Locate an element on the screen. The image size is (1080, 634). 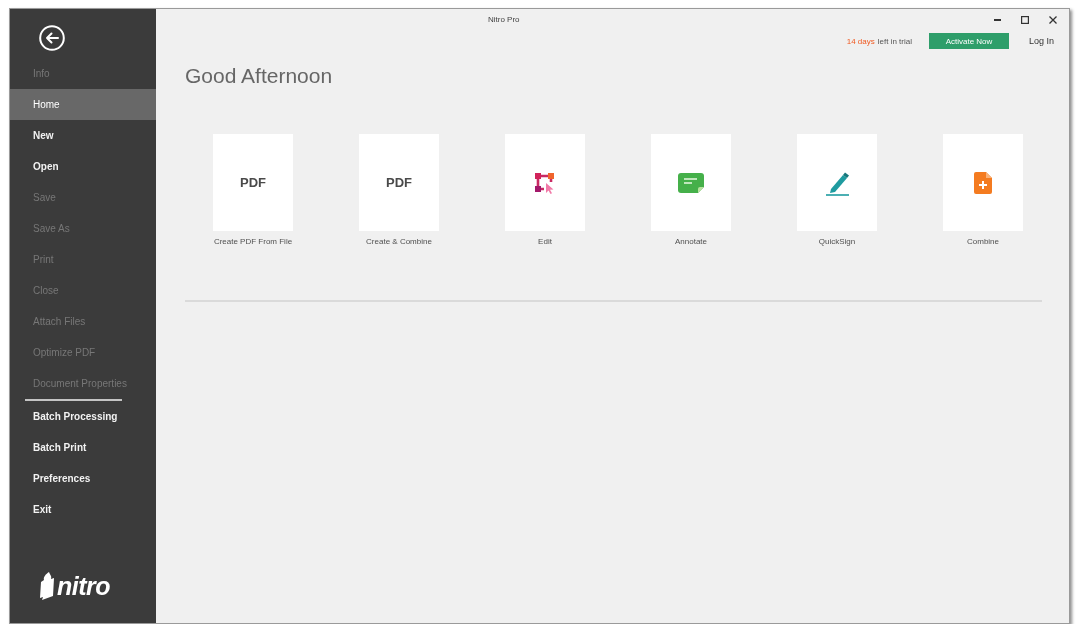
menu-item: Batch Print is located at coordinates (83, 447).